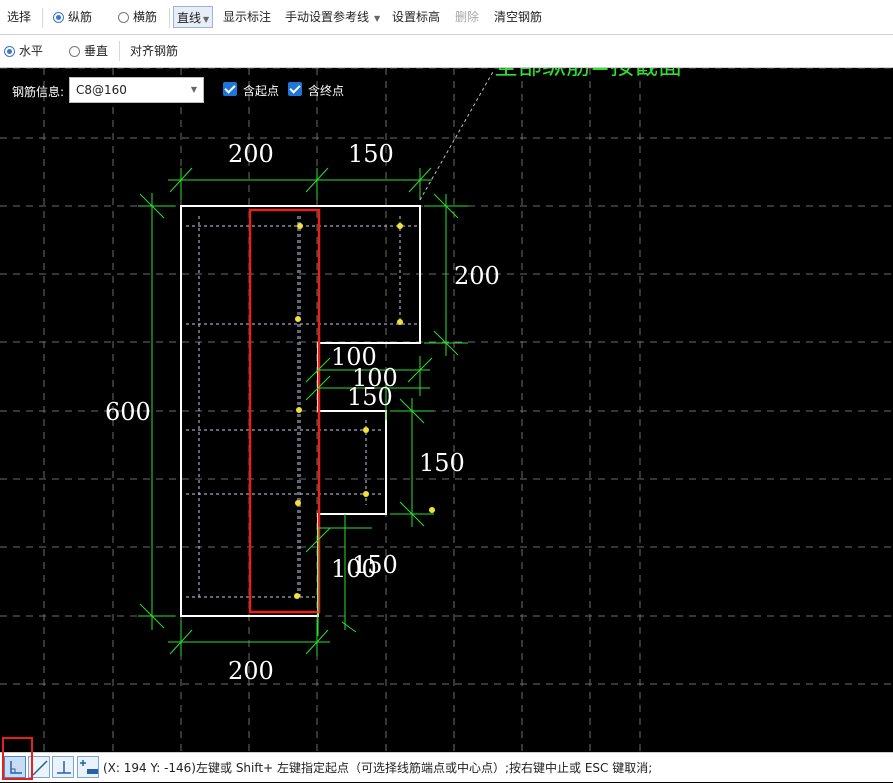  What do you see at coordinates (416, 17) in the screenshot?
I see `set-elevation-button: 设置标高` at bounding box center [416, 17].